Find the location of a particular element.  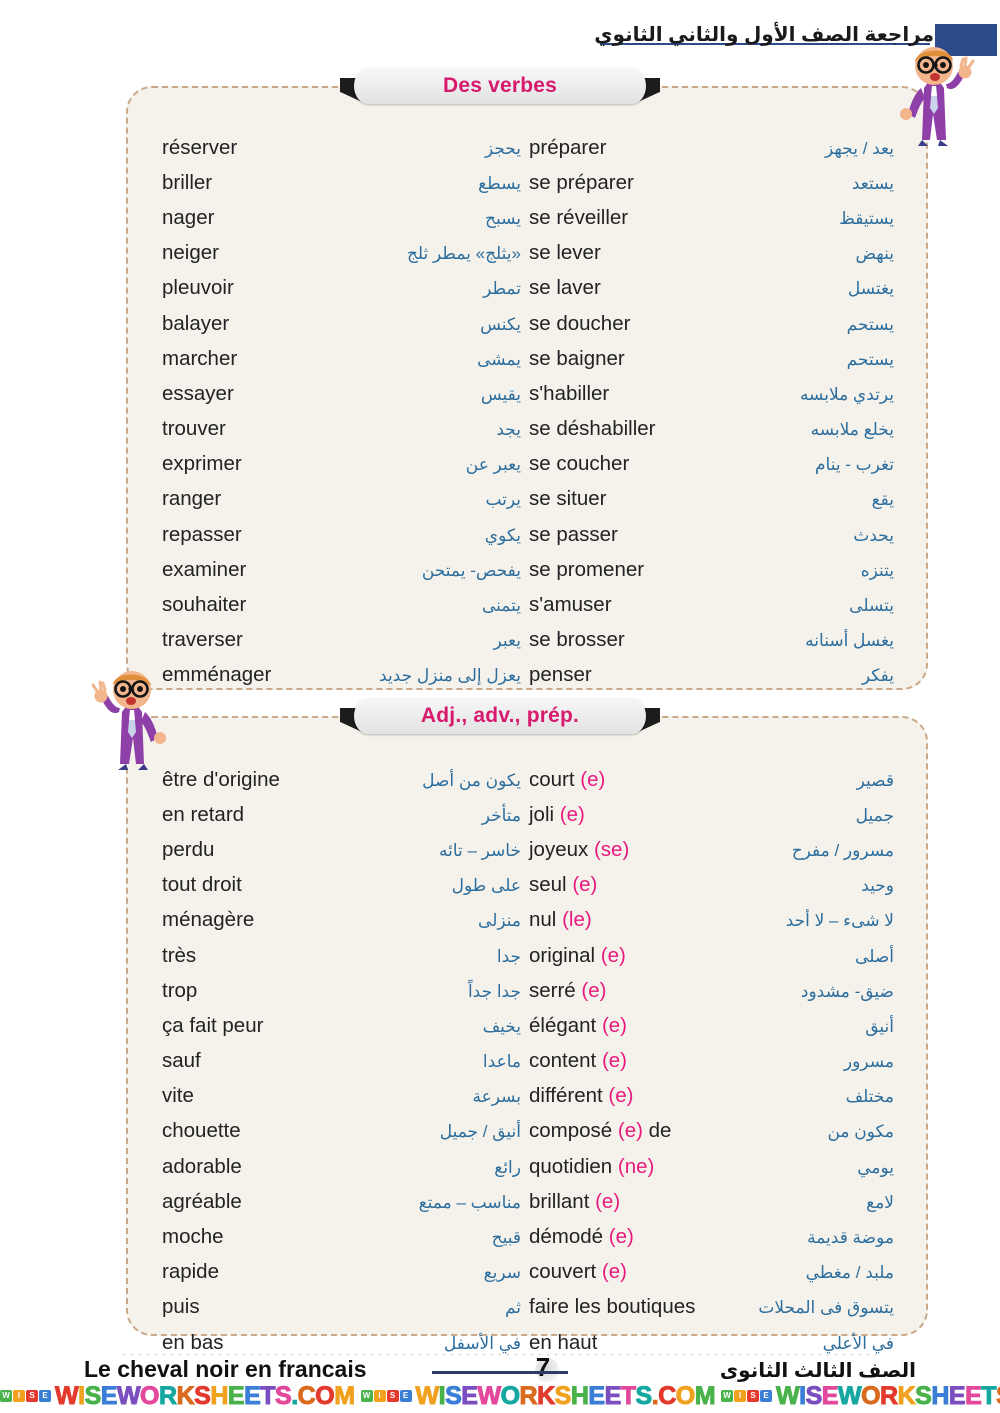

arabic-translation: مختلف is located at coordinates (869, 1097).